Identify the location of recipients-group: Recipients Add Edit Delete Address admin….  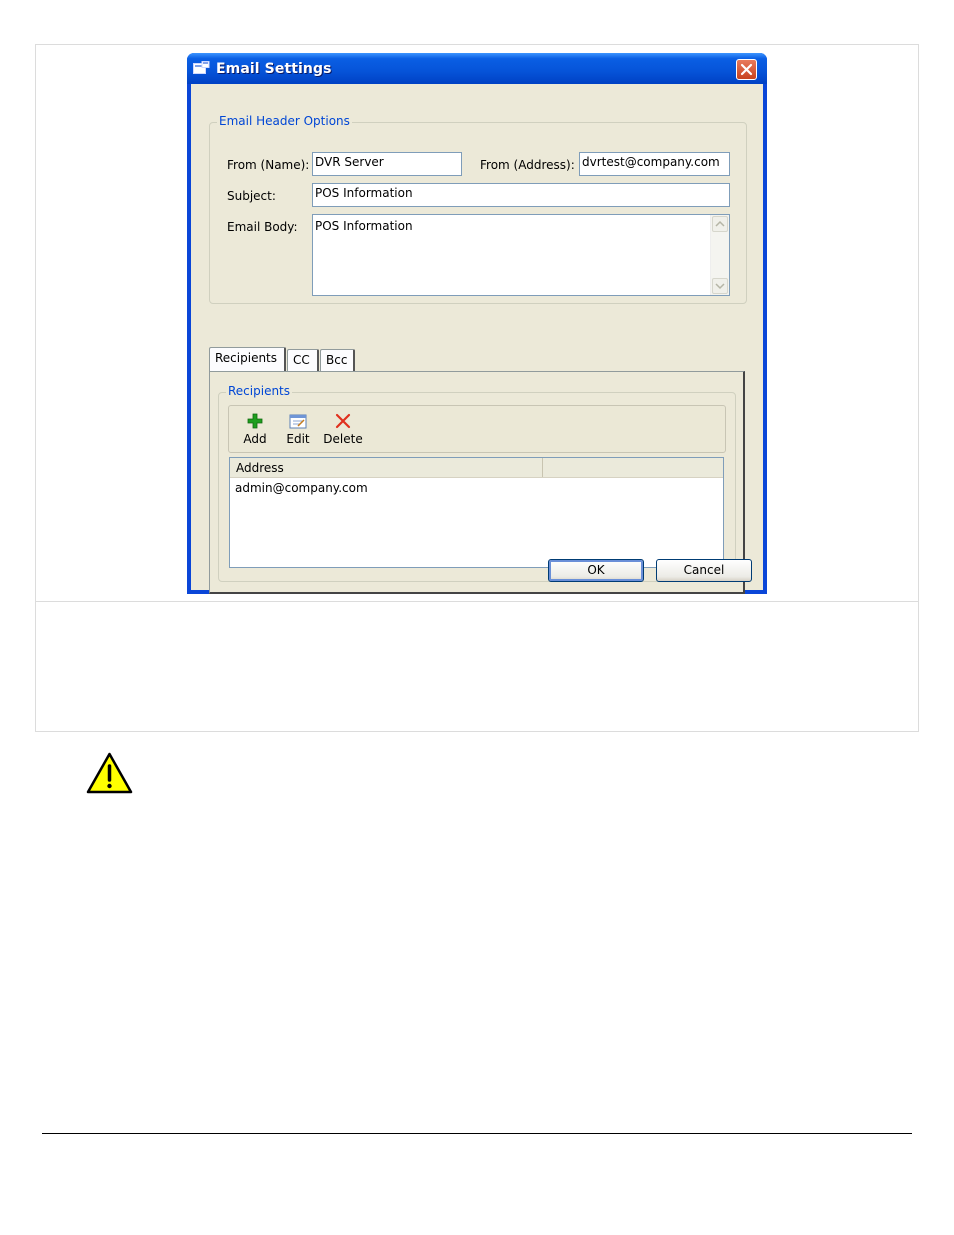
(477, 483).